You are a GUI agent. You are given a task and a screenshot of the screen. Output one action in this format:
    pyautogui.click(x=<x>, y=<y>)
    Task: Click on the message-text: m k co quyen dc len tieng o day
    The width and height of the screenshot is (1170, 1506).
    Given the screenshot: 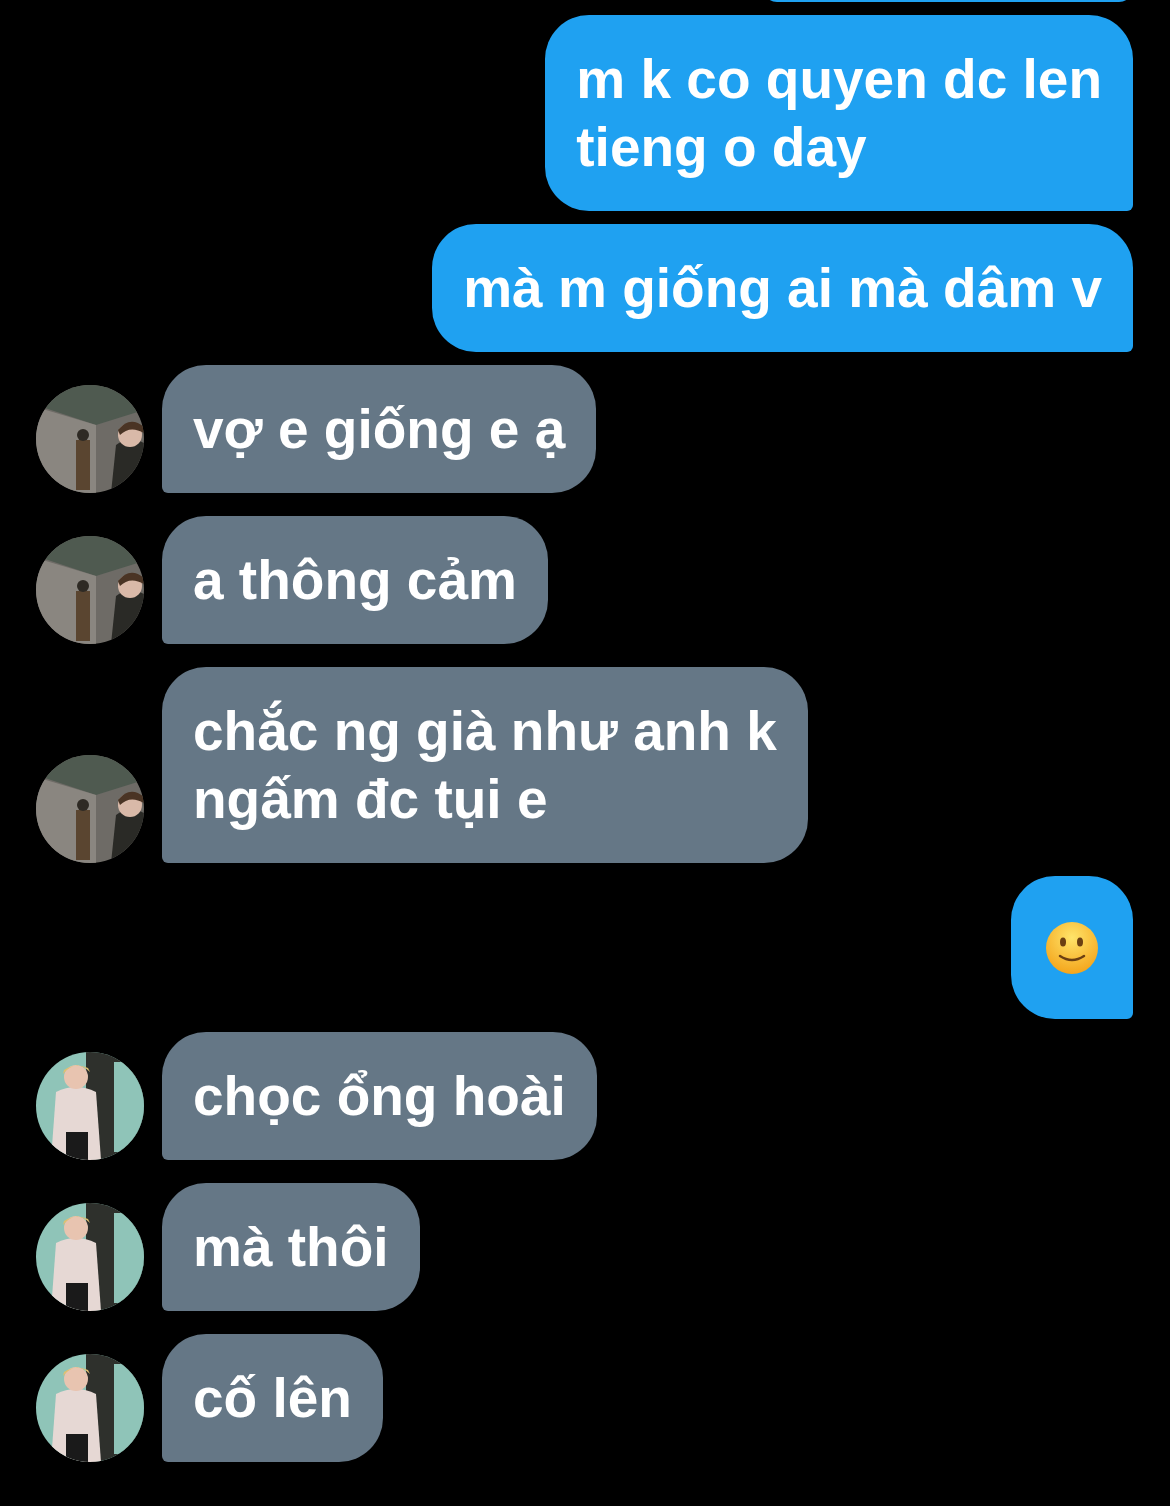 What is the action you would take?
    pyautogui.click(x=839, y=113)
    